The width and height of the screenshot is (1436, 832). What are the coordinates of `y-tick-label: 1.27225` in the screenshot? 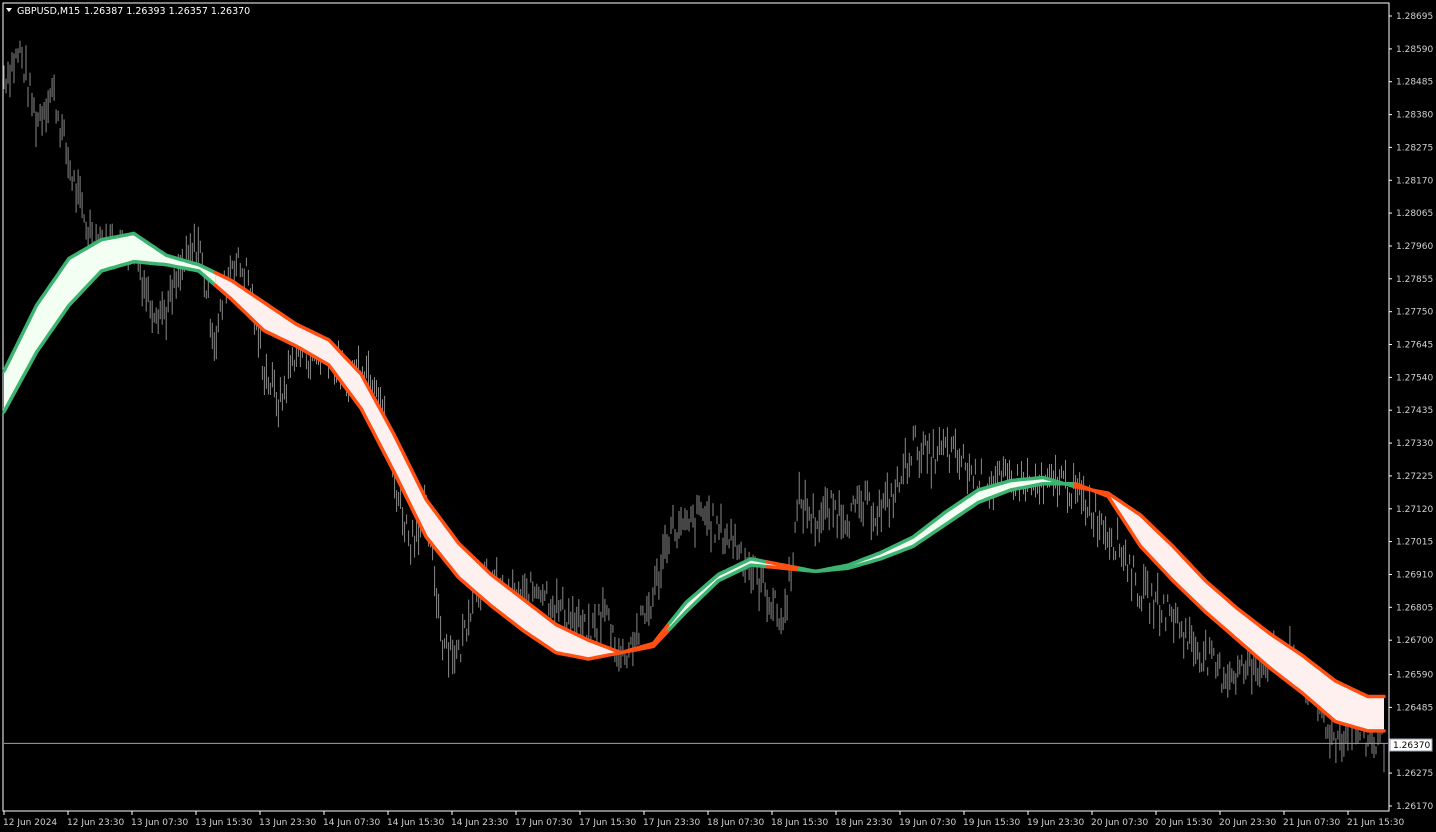 It's located at (1414, 477).